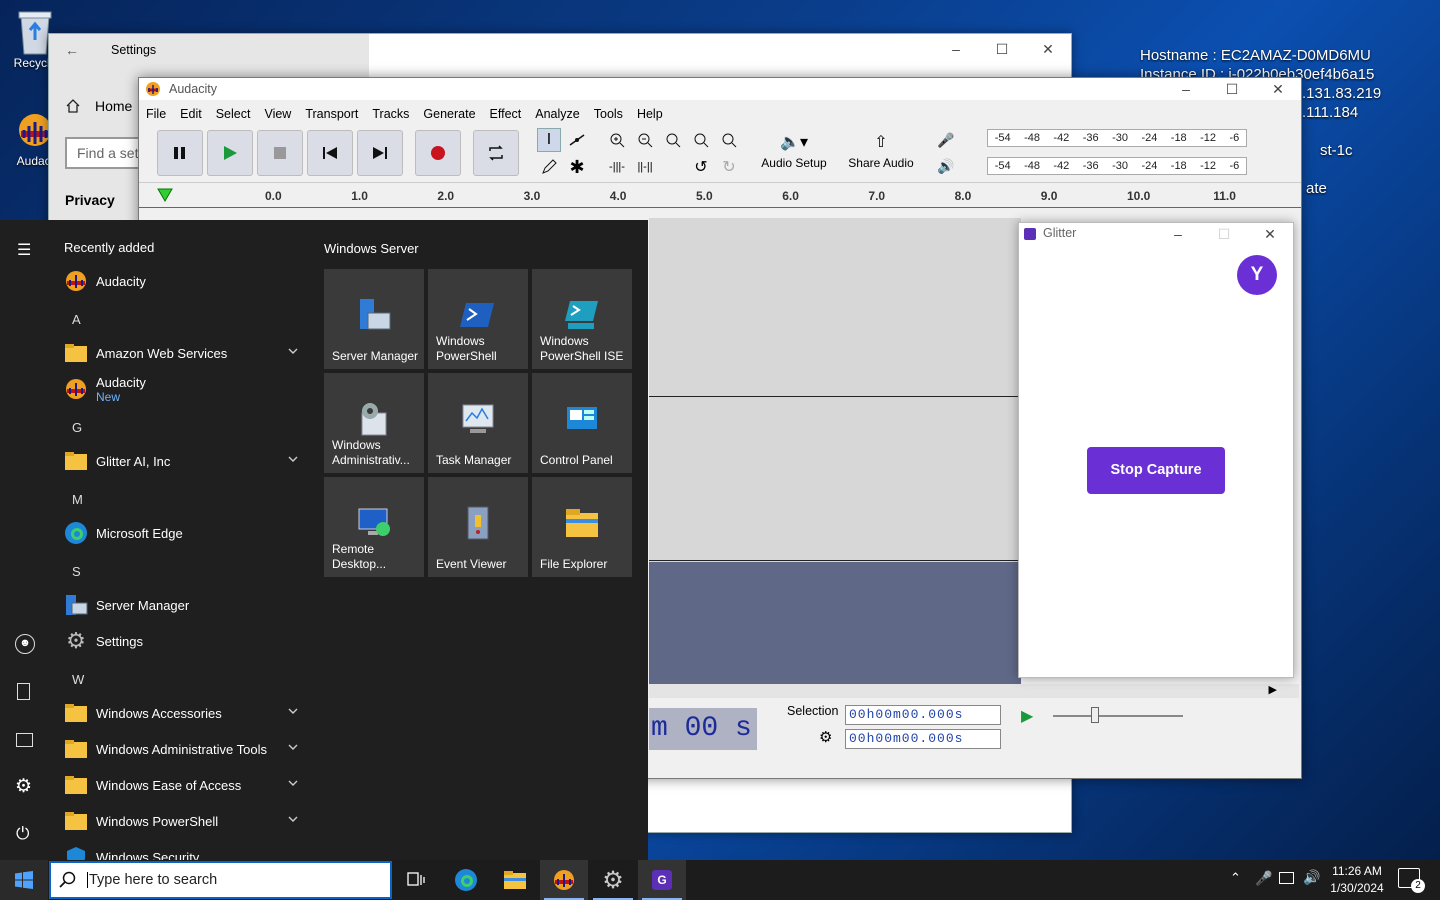 The image size is (1440, 900). What do you see at coordinates (1273, 689) in the screenshot?
I see `scroll-right-icon: ▶` at bounding box center [1273, 689].